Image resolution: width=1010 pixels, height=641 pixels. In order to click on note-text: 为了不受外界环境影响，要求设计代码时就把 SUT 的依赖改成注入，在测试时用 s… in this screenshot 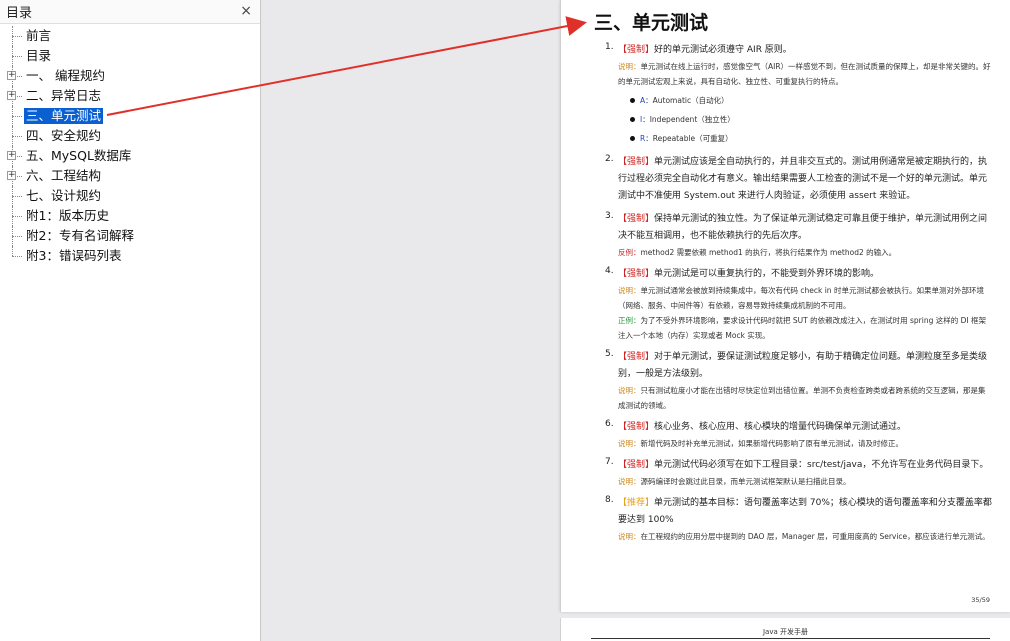, I will do `click(802, 328)`.